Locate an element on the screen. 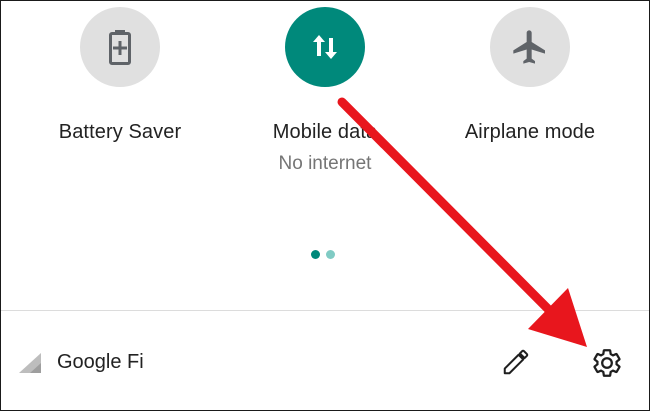 This screenshot has width=650, height=411. mobile-data-icon is located at coordinates (325, 47).